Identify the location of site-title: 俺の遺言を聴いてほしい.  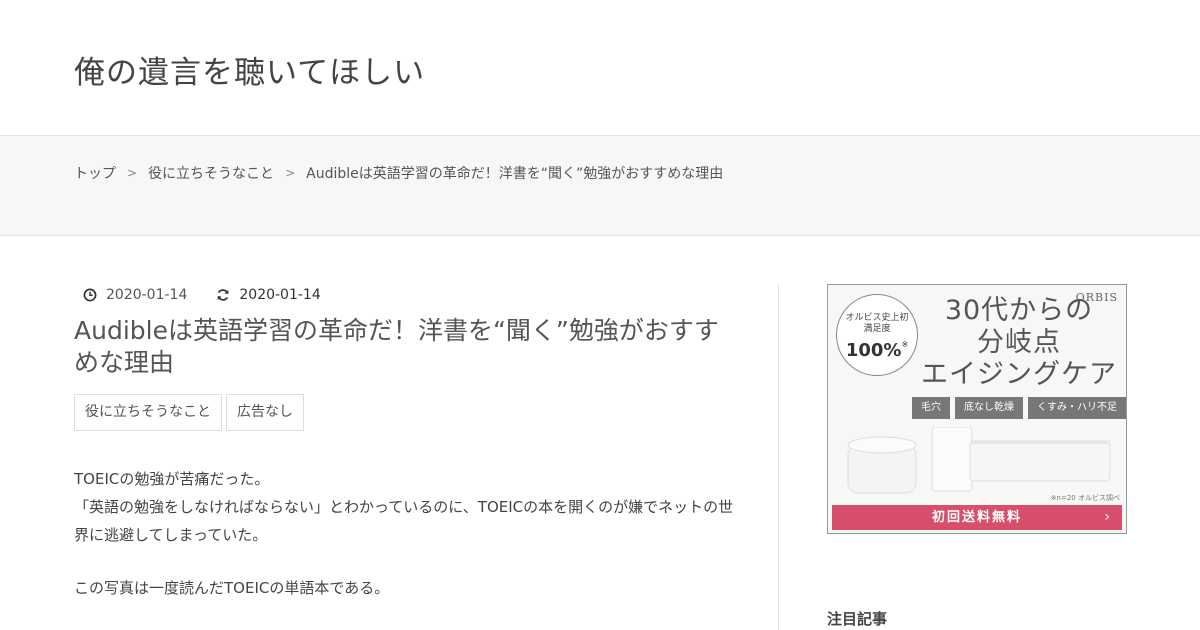
(249, 69).